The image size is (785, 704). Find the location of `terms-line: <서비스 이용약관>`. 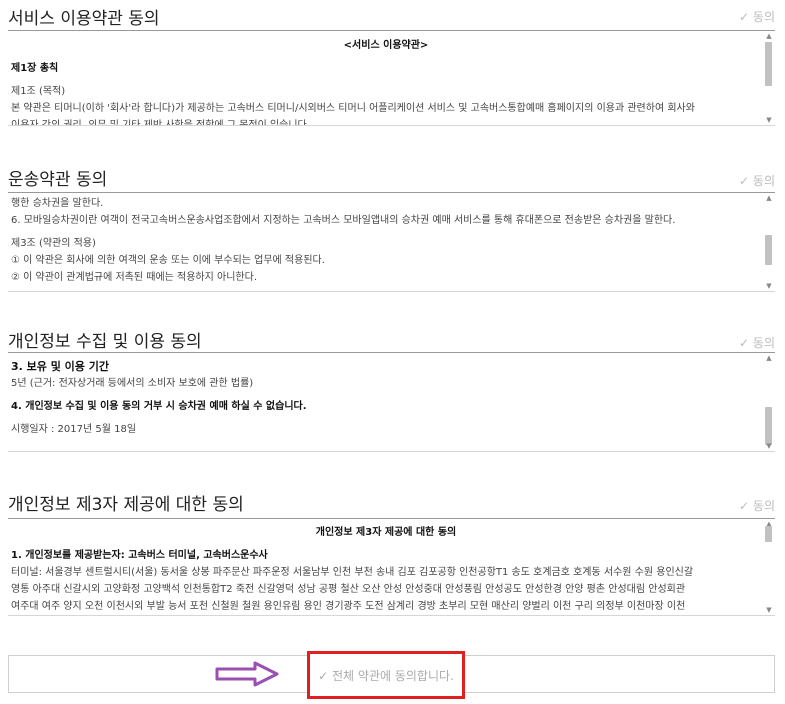

terms-line: <서비스 이용약관> is located at coordinates (386, 45).